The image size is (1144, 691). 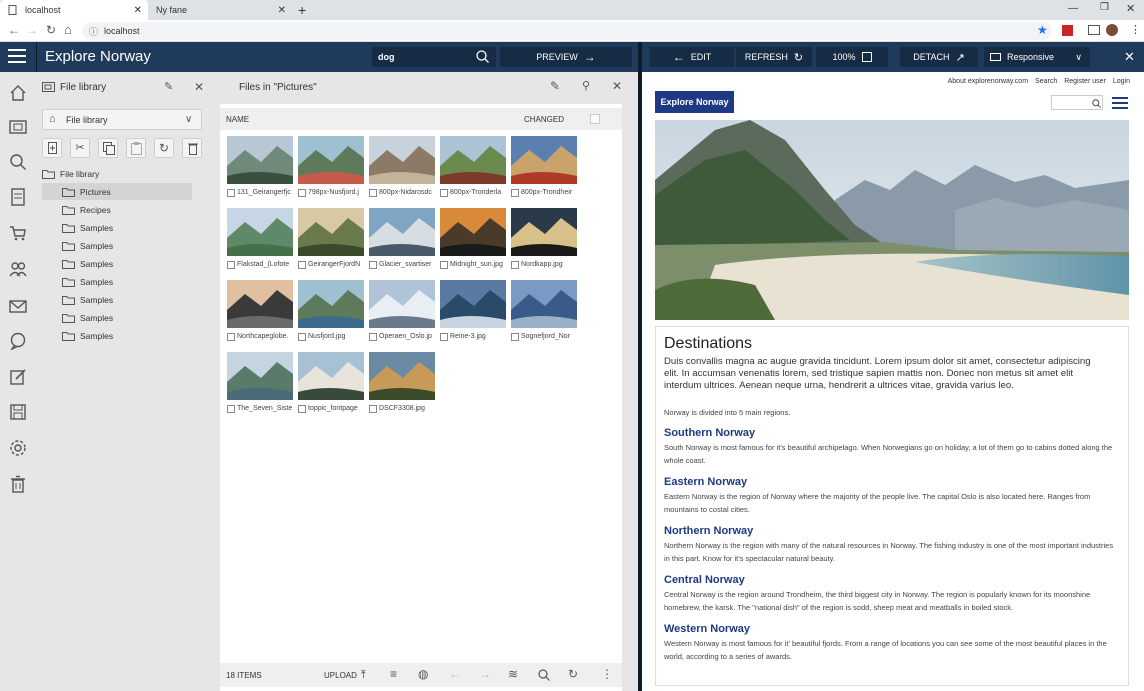 What do you see at coordinates (332, 336) in the screenshot?
I see `file-name: Nusfjord.jpg` at bounding box center [332, 336].